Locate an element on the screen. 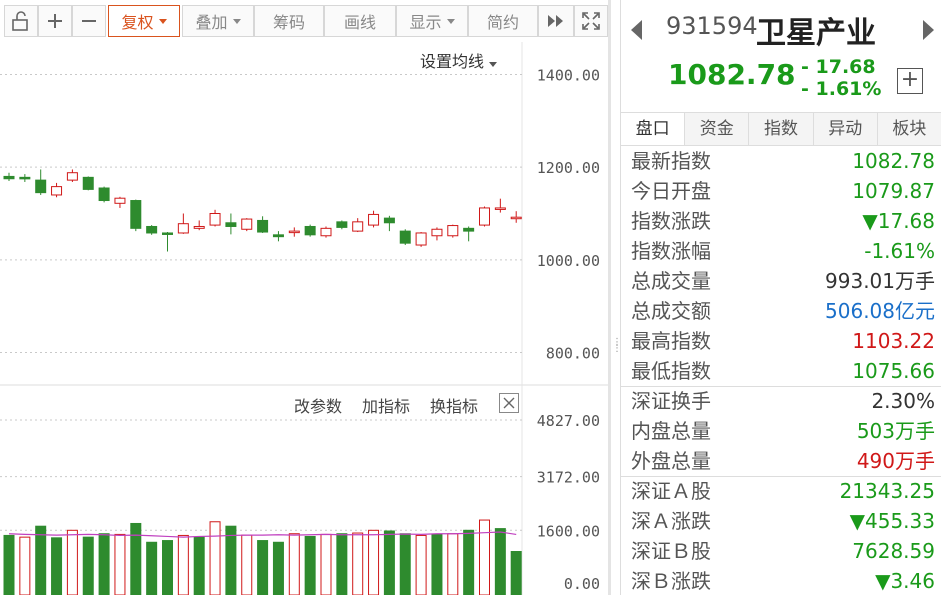 This screenshot has height=596, width=941. simple-button: 简约 is located at coordinates (503, 21).